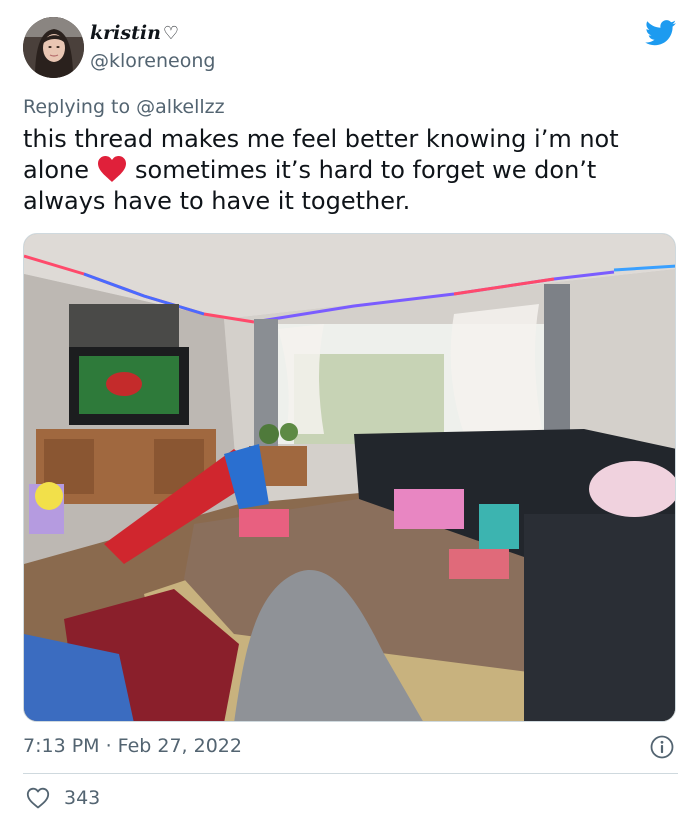 The image size is (700, 825). I want to click on display-name-heart: ♡, so click(171, 33).